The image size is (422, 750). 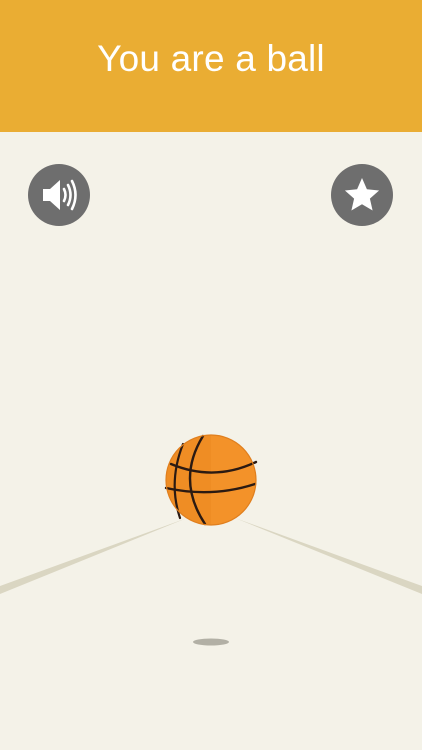 What do you see at coordinates (211, 480) in the screenshot?
I see `basketball-icon` at bounding box center [211, 480].